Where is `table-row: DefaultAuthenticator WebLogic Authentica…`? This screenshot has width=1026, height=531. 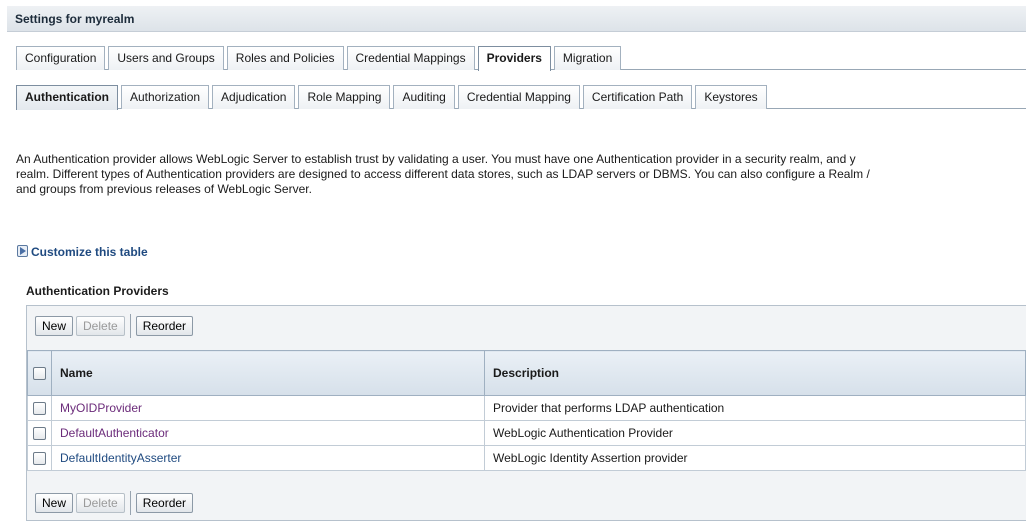 table-row: DefaultAuthenticator WebLogic Authentica… is located at coordinates (526, 433).